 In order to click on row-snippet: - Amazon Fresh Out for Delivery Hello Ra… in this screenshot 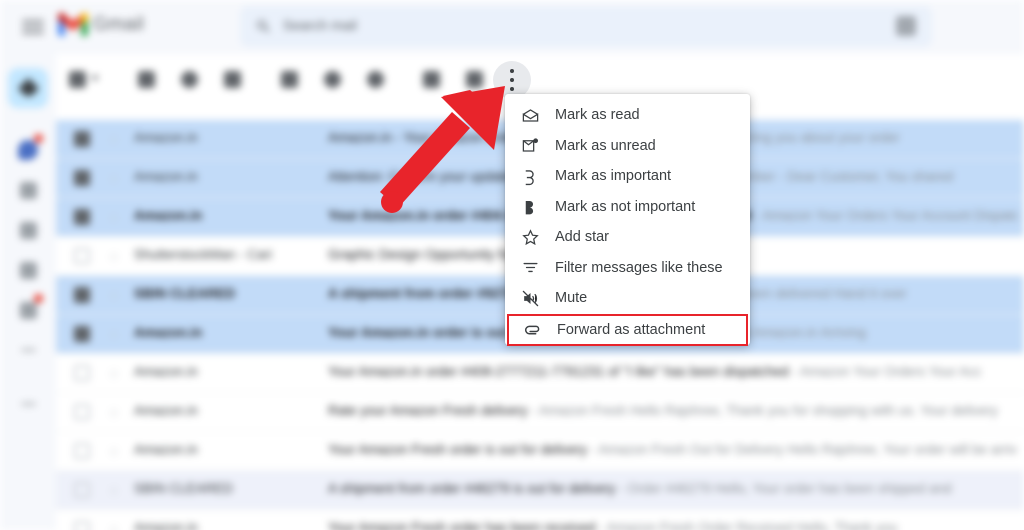, I will do `click(802, 449)`.